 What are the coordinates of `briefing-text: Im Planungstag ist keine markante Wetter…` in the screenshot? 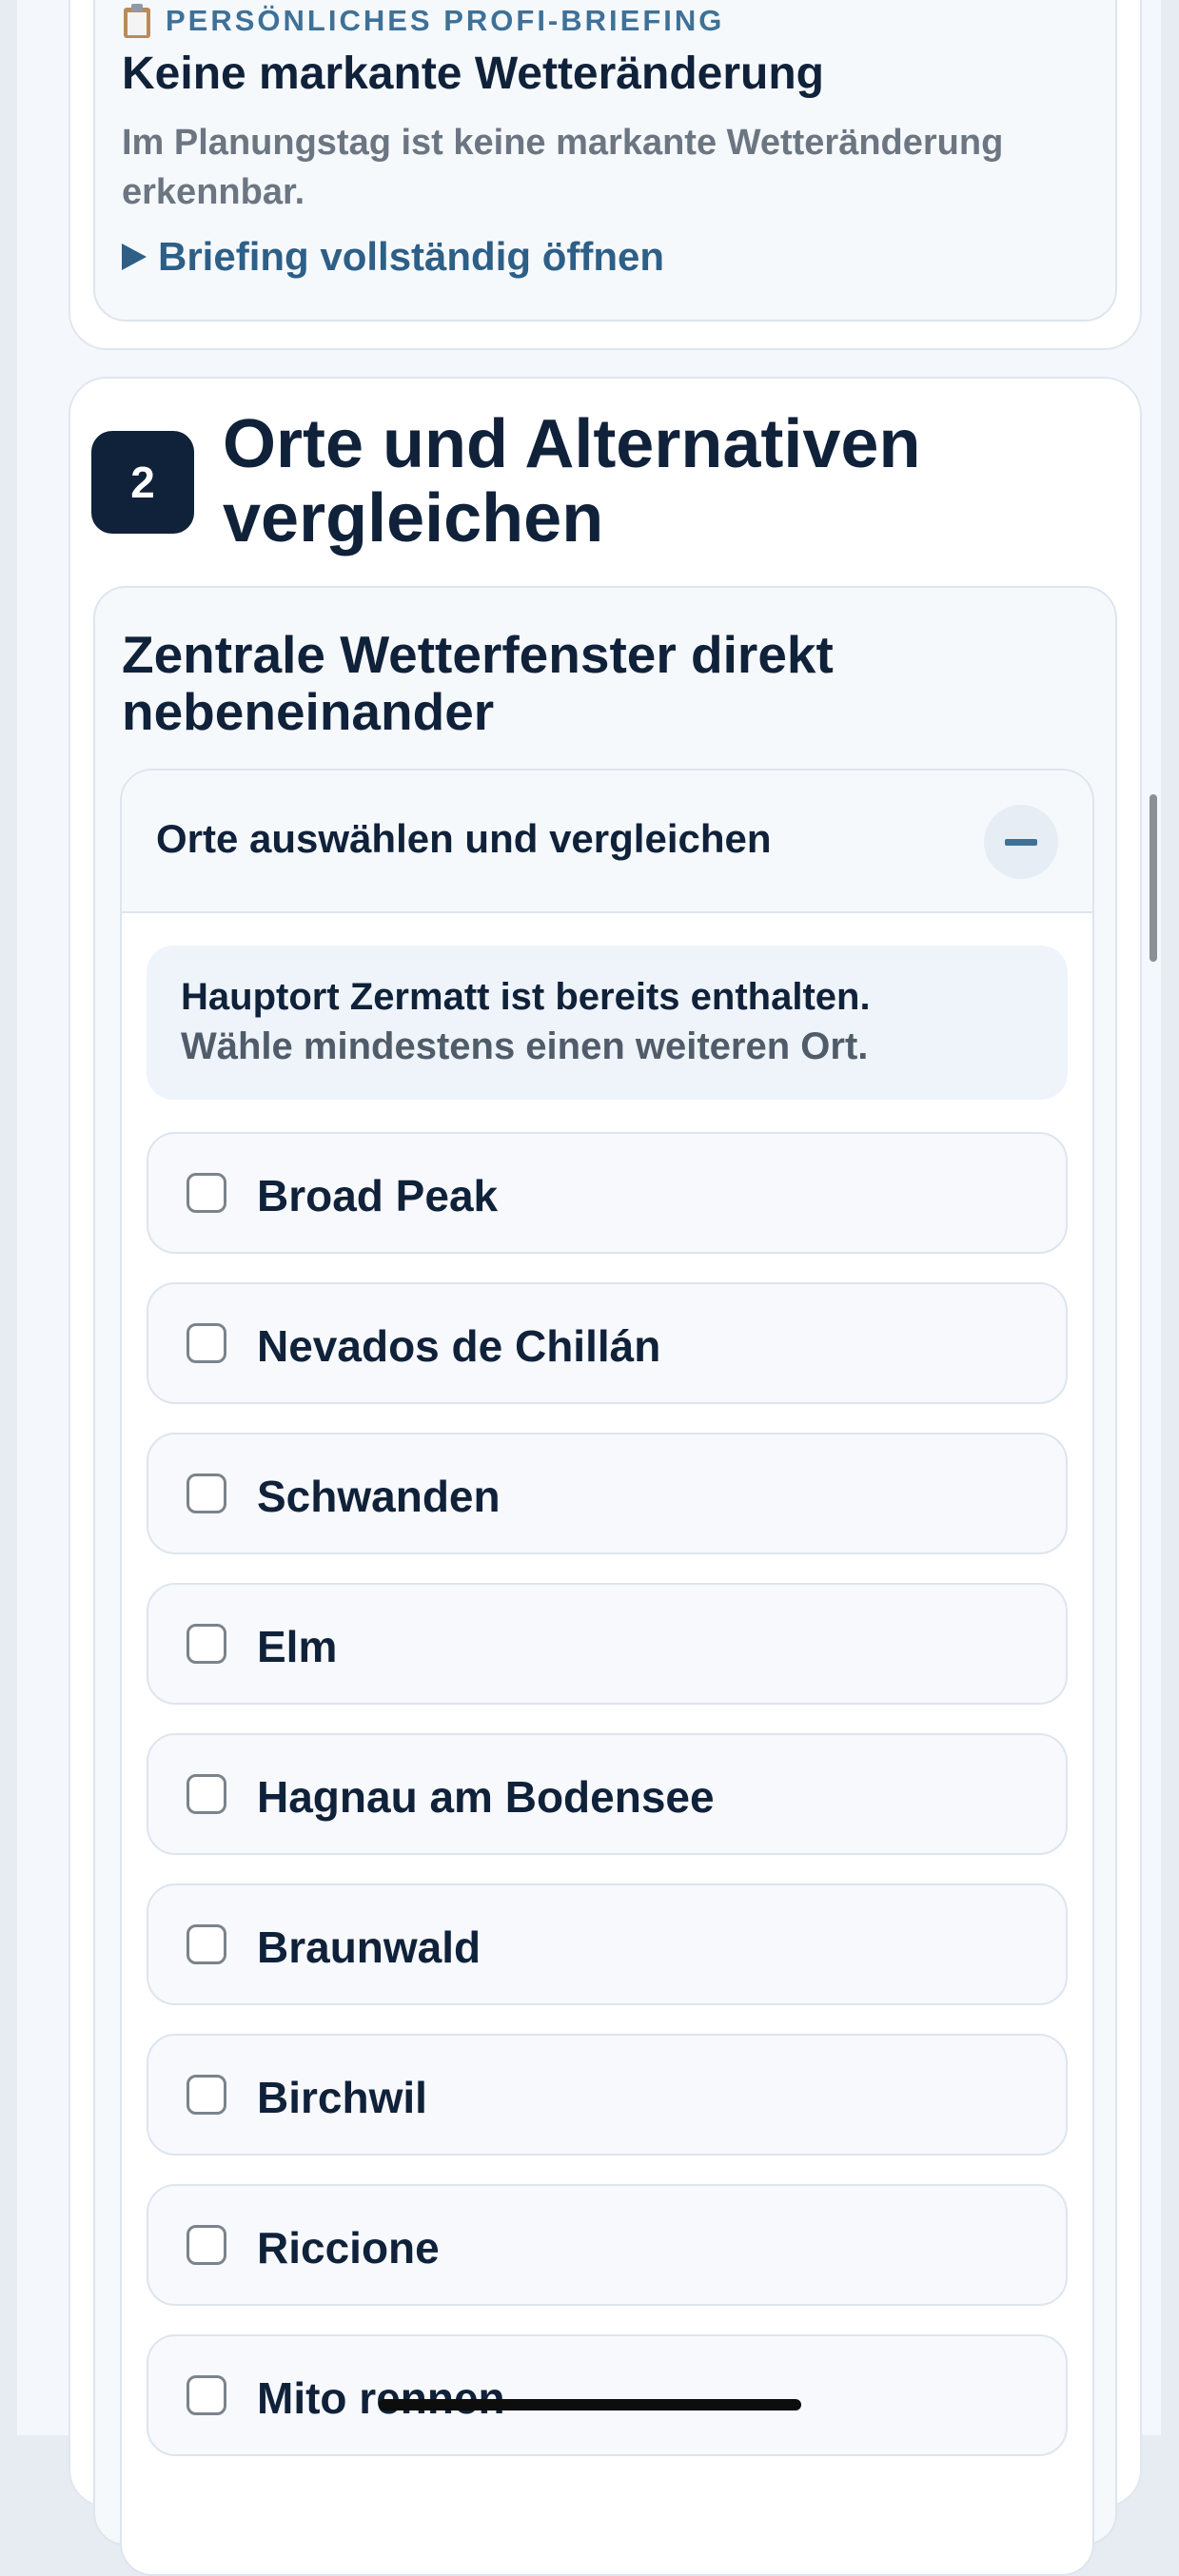 It's located at (563, 168).